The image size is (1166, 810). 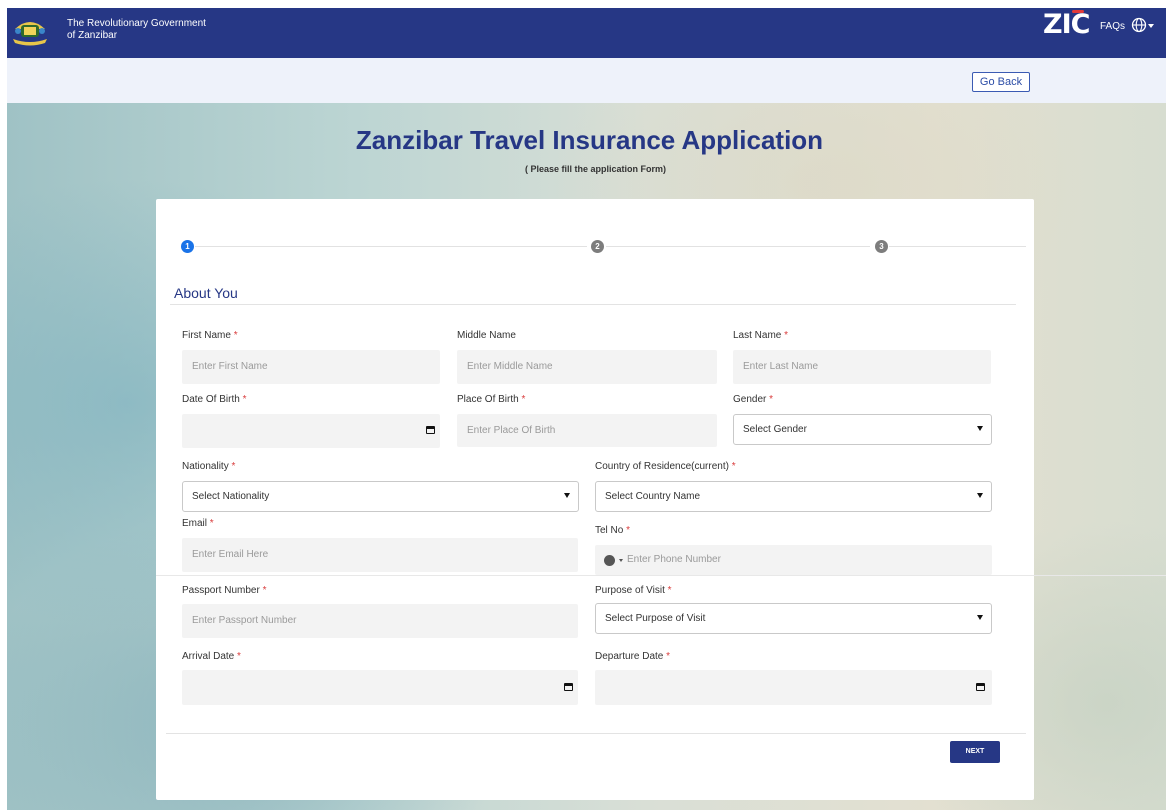 I want to click on step-2-indicator: 2, so click(x=597, y=246).